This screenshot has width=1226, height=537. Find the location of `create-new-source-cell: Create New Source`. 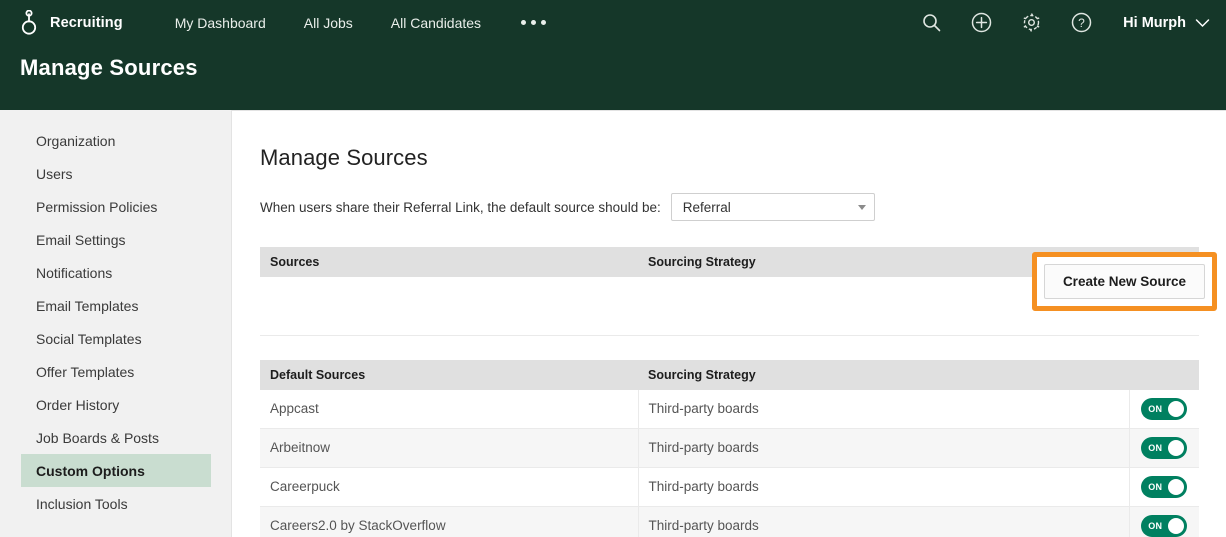

create-new-source-cell: Create New Source is located at coordinates (1124, 294).